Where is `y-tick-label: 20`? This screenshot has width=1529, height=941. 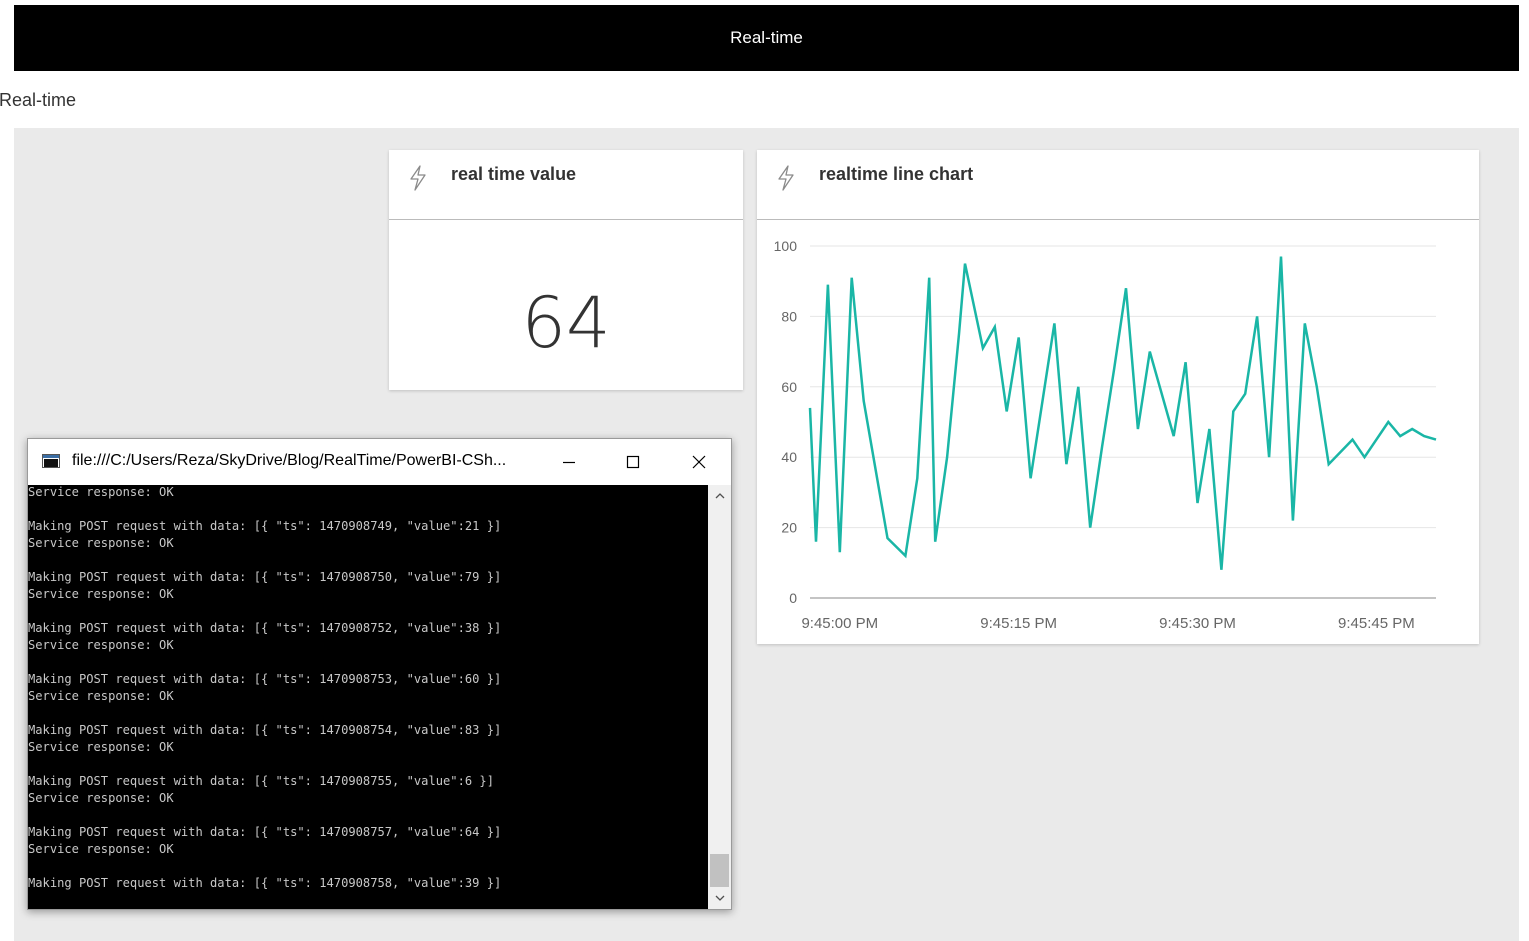
y-tick-label: 20 is located at coordinates (789, 528).